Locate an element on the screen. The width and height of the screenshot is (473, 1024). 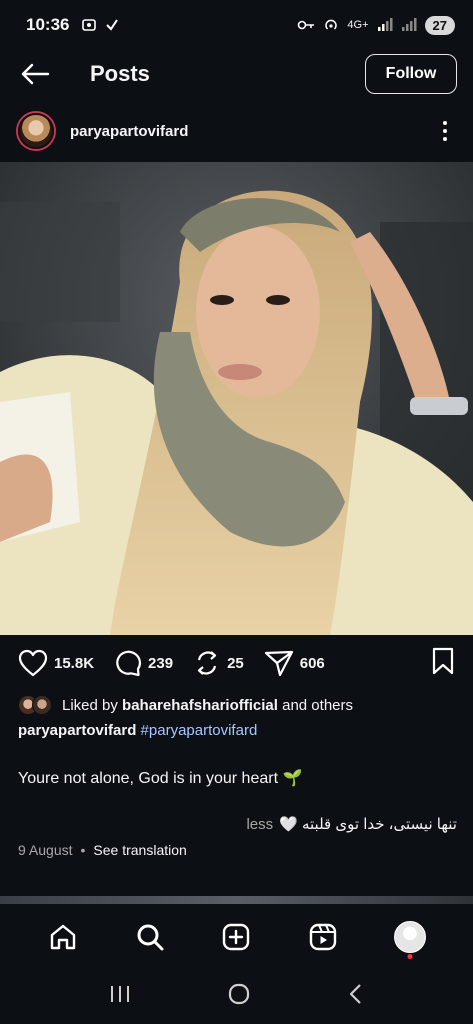
nav-profile is located at coordinates (410, 937).